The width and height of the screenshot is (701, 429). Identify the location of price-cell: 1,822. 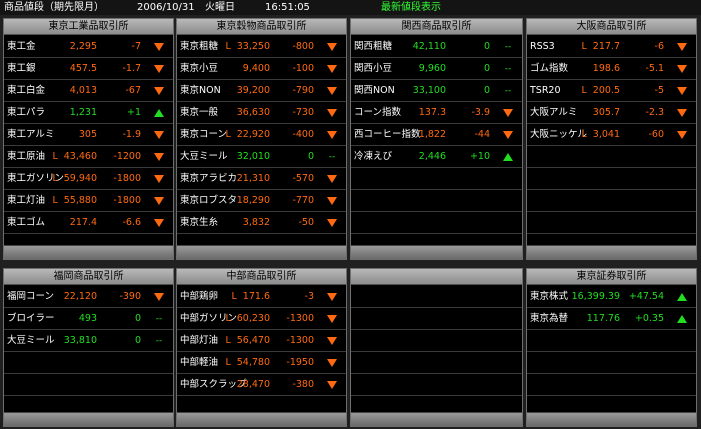
(432, 134).